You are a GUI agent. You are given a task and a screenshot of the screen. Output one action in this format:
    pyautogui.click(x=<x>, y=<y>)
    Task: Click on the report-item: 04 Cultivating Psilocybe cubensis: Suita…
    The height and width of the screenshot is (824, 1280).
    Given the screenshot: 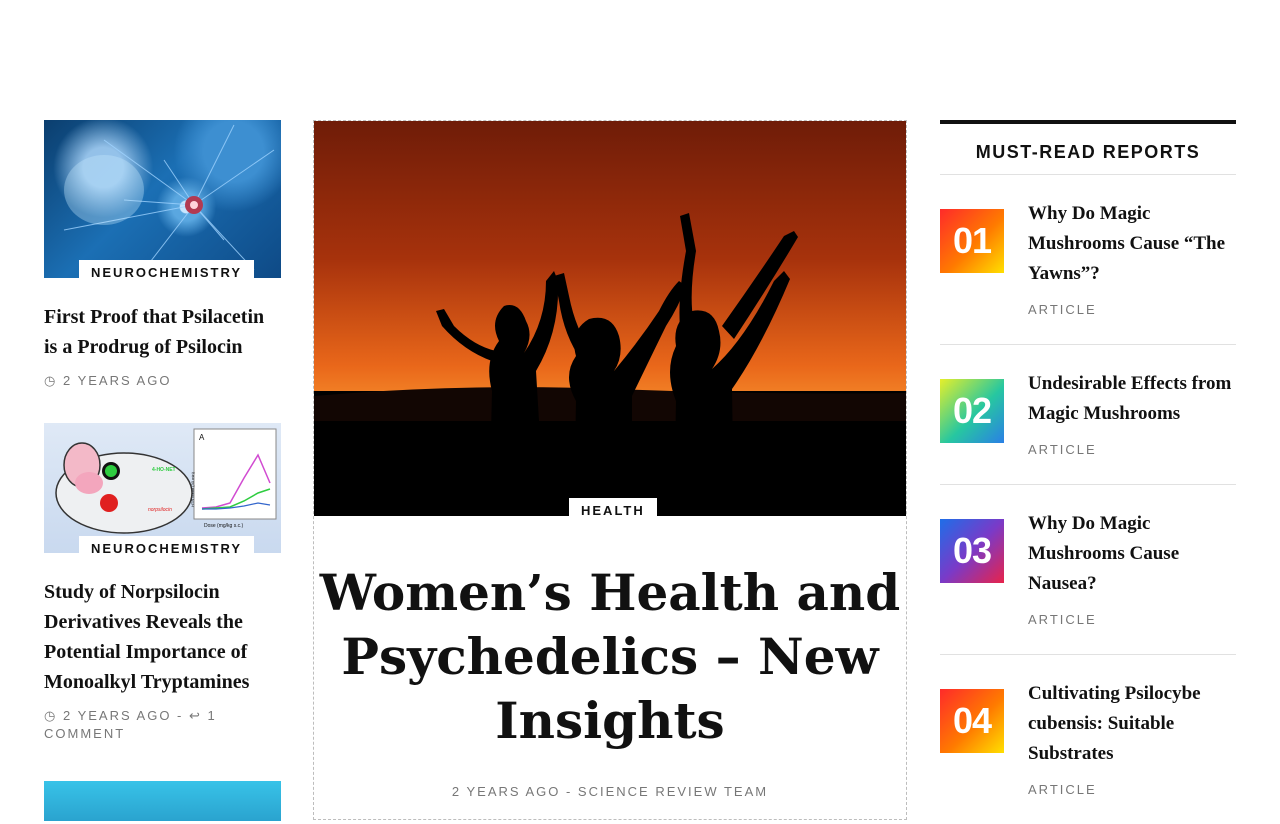 What is the action you would take?
    pyautogui.click(x=1088, y=739)
    